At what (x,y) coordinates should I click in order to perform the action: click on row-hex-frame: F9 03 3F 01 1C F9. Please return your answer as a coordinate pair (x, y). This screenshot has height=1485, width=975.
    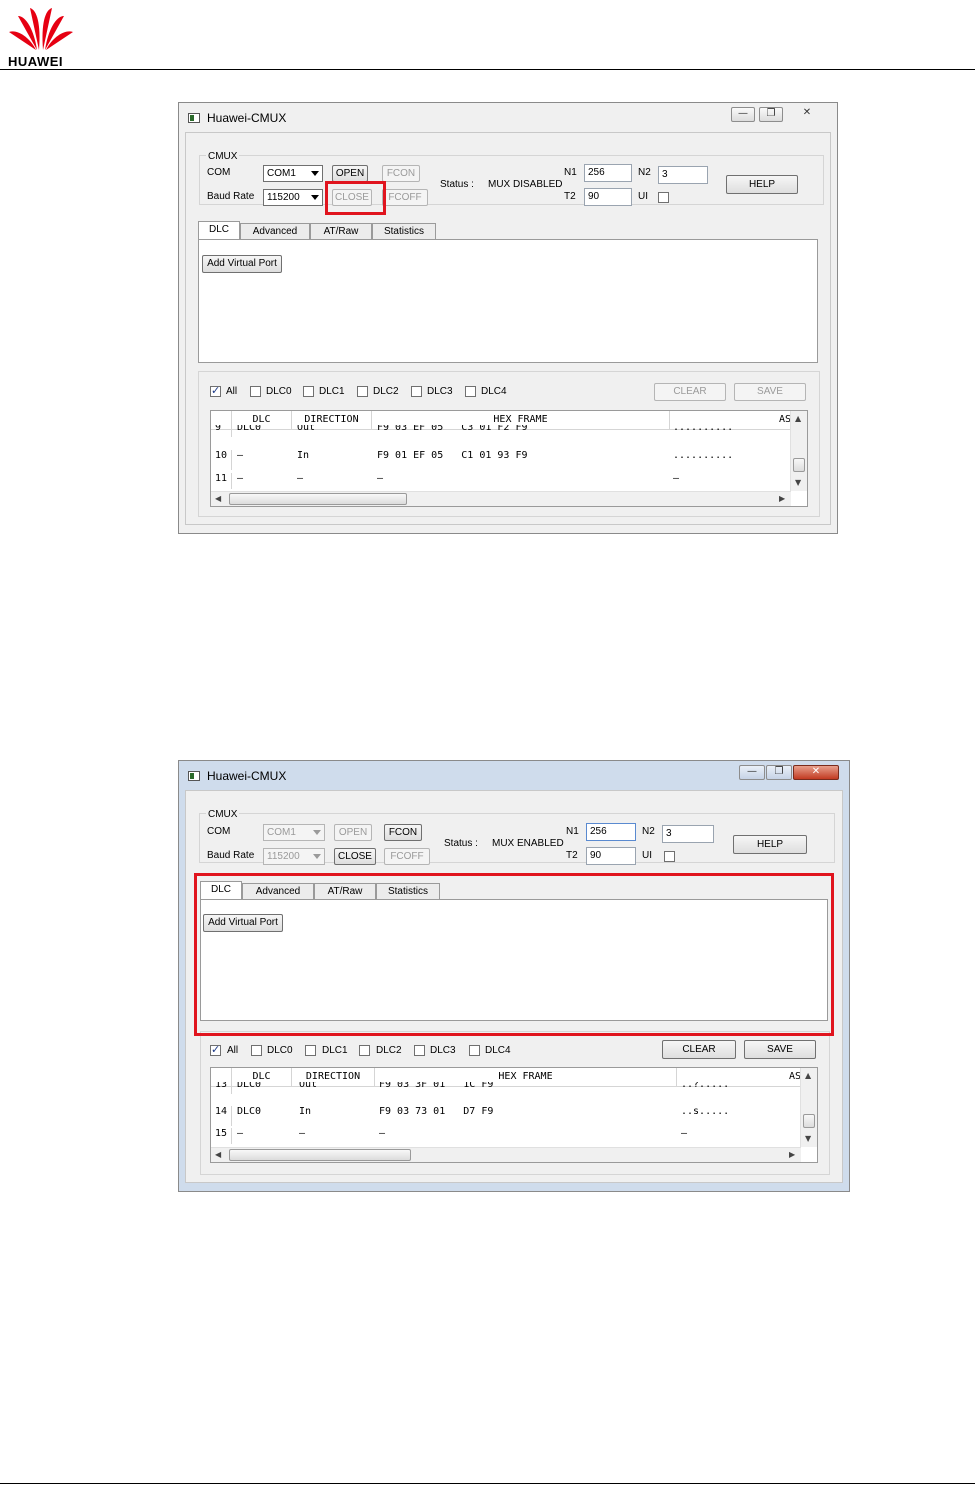
    Looking at the image, I should click on (436, 1086).